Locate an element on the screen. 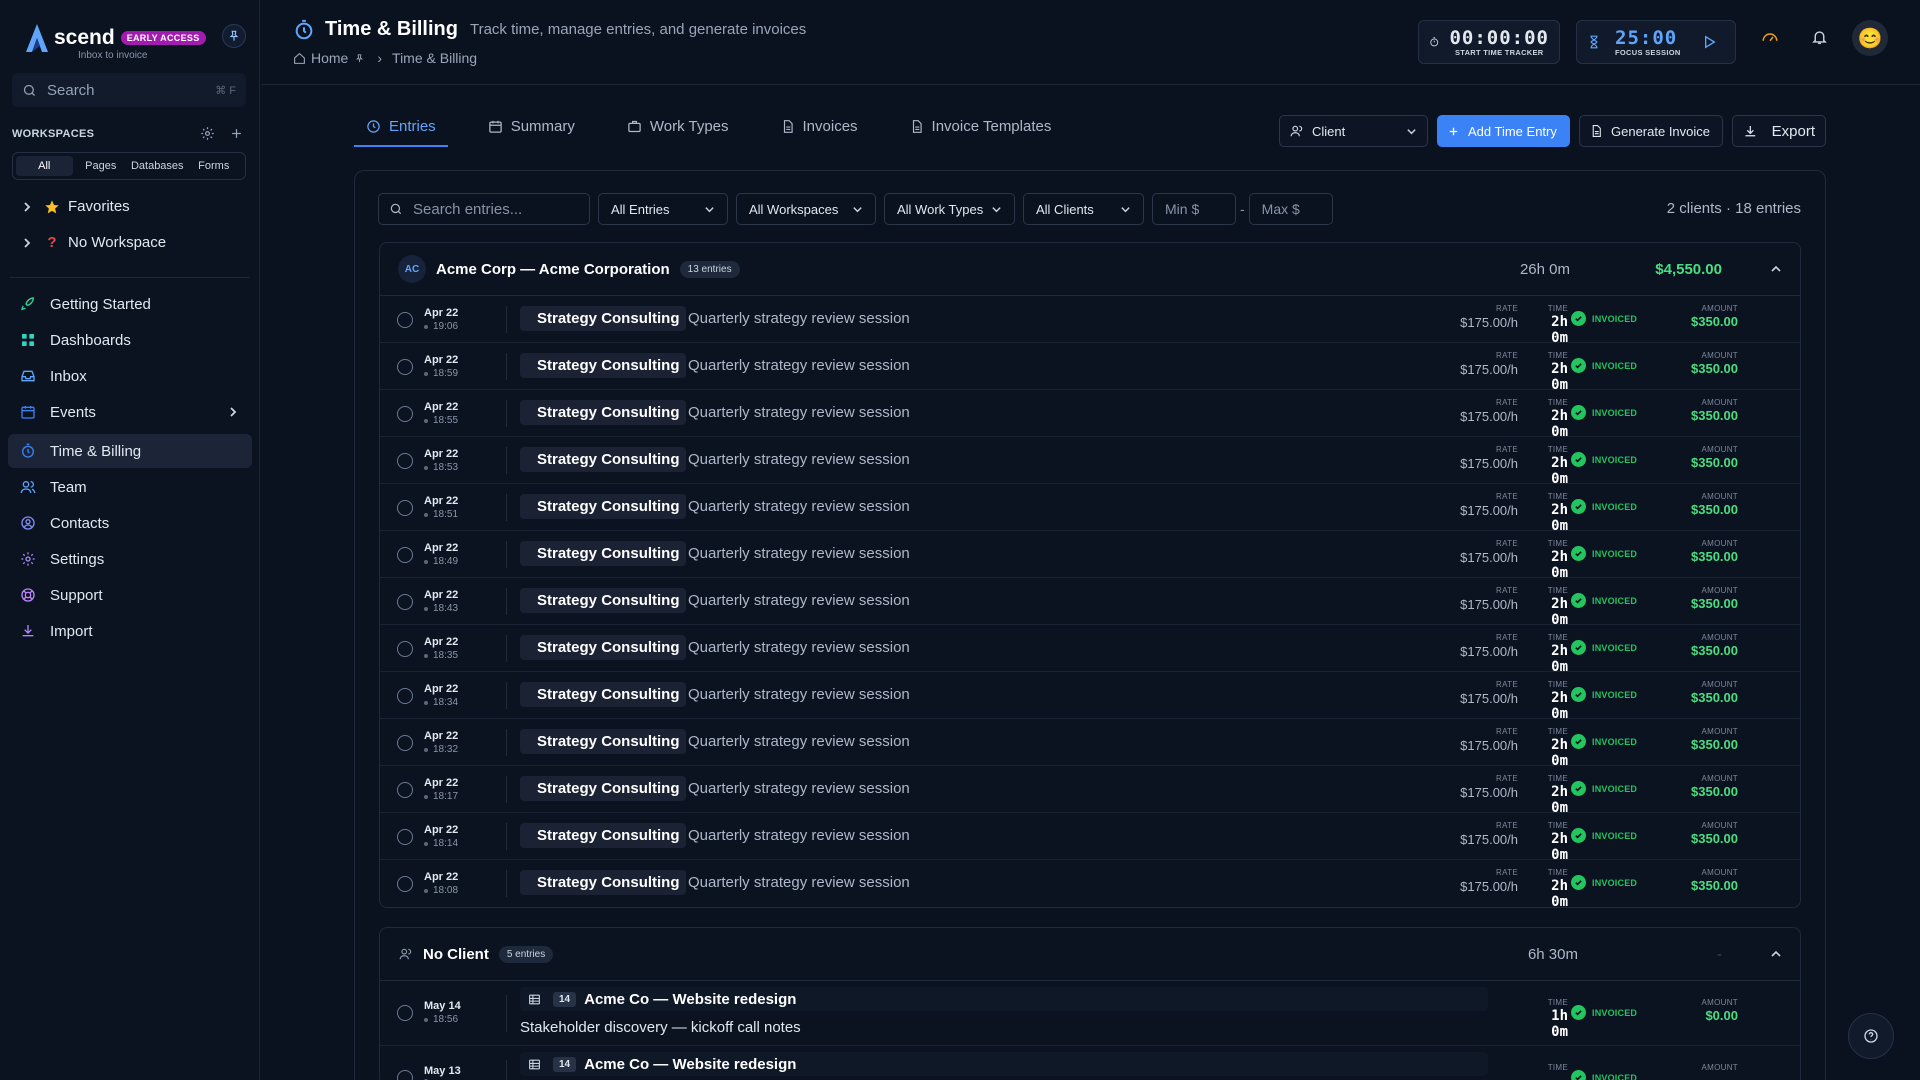  sidebar-item-dashboards: Dashboards is located at coordinates (130, 340).